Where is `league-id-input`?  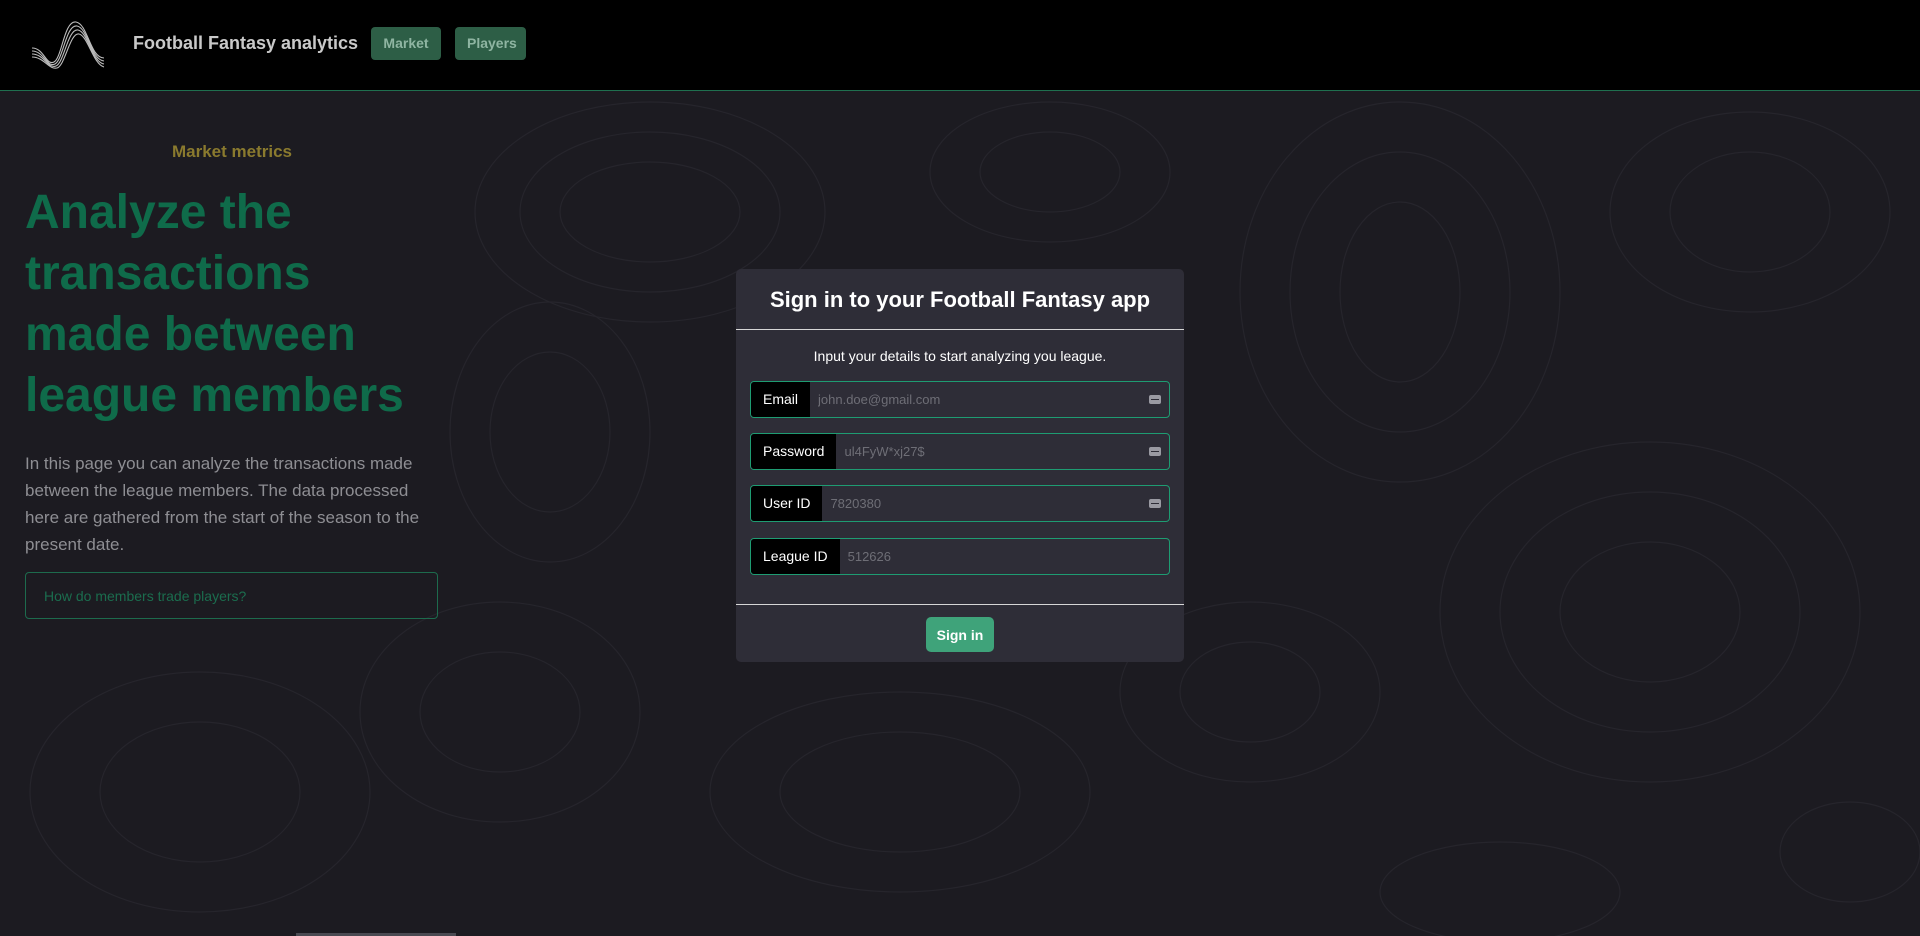 league-id-input is located at coordinates (1004, 556).